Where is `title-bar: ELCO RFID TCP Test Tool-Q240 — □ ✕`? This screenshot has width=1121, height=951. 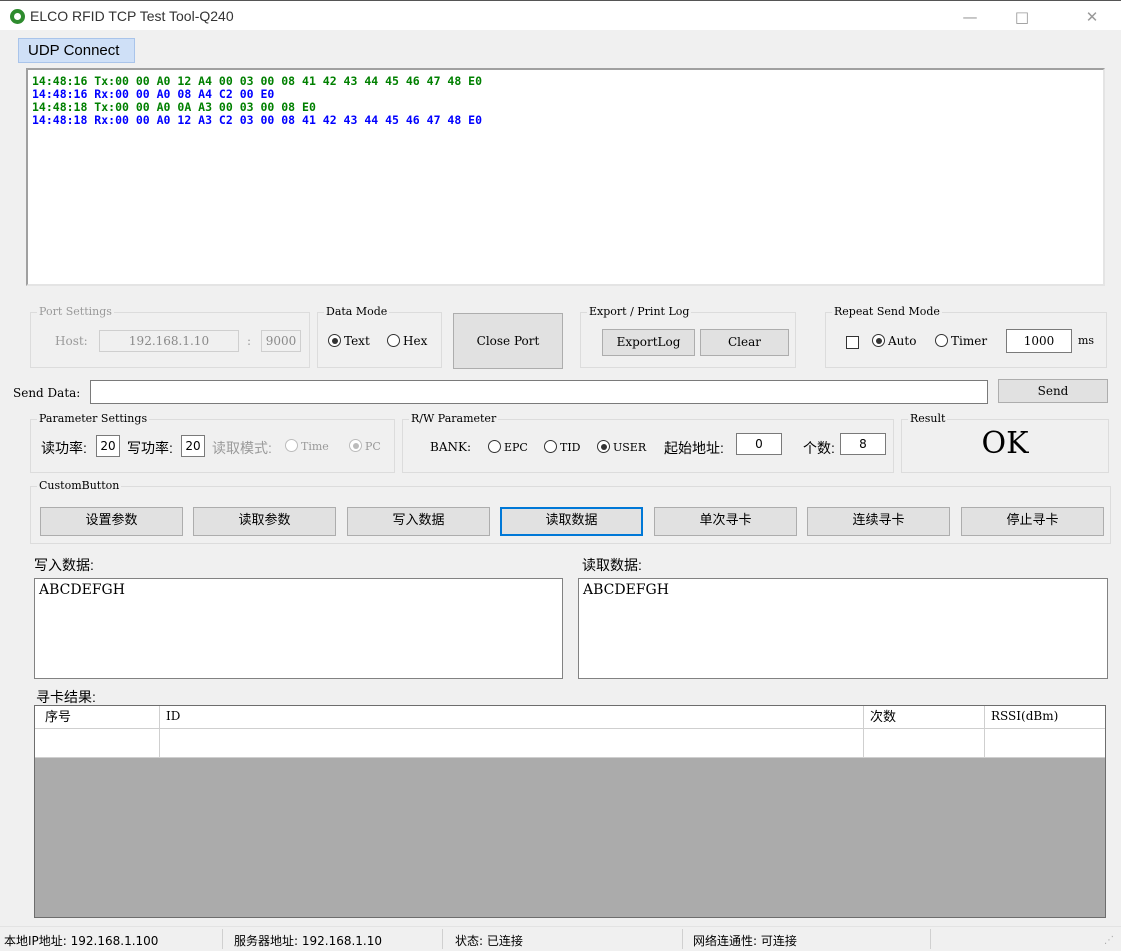 title-bar: ELCO RFID TCP Test Tool-Q240 — □ ✕ is located at coordinates (560, 15).